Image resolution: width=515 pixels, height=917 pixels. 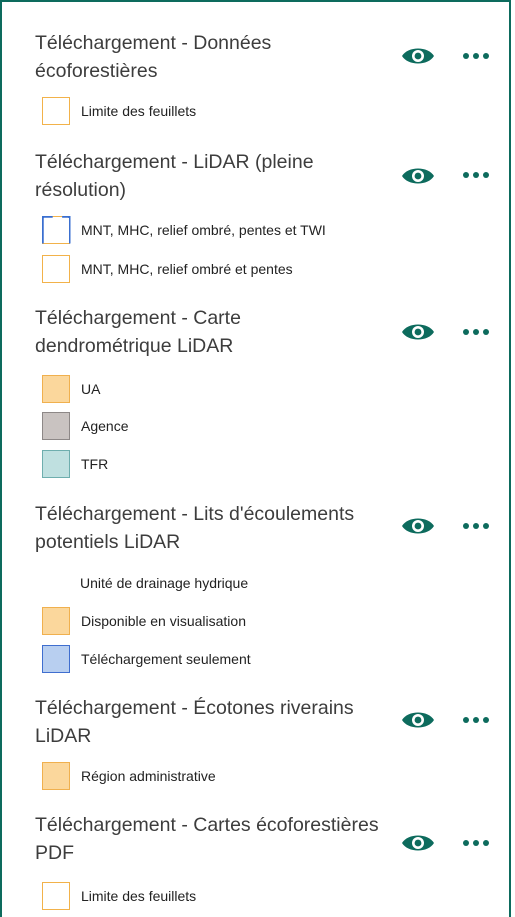 I want to click on legend-label: TFR, so click(x=95, y=464).